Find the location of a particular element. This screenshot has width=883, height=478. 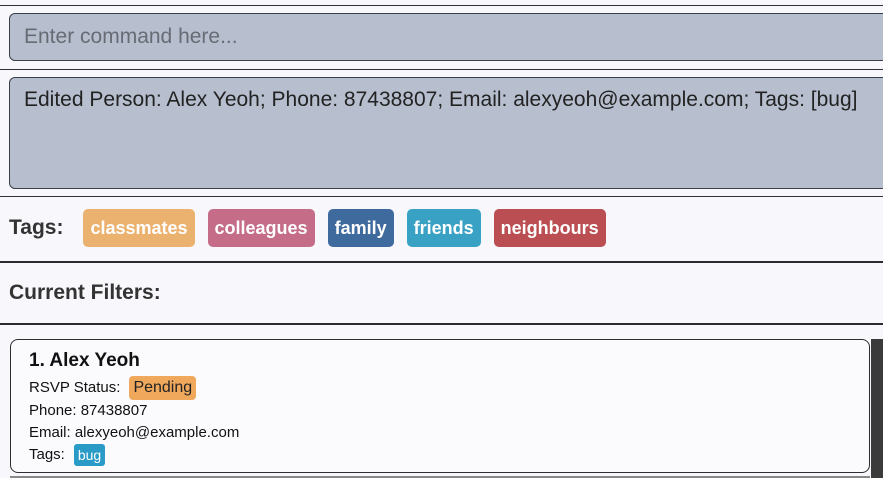

filters-divider is located at coordinates (441, 324).